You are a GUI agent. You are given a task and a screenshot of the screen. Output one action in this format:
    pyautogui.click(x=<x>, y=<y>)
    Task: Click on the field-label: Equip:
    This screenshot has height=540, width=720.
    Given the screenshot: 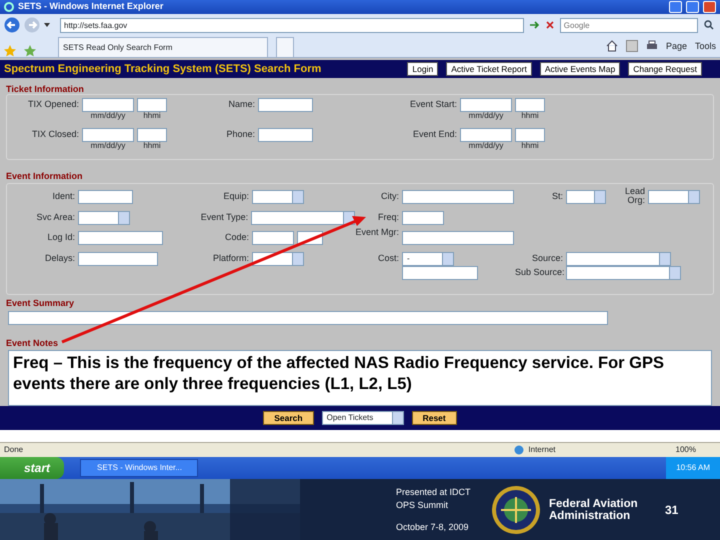 What is the action you would take?
    pyautogui.click(x=235, y=195)
    